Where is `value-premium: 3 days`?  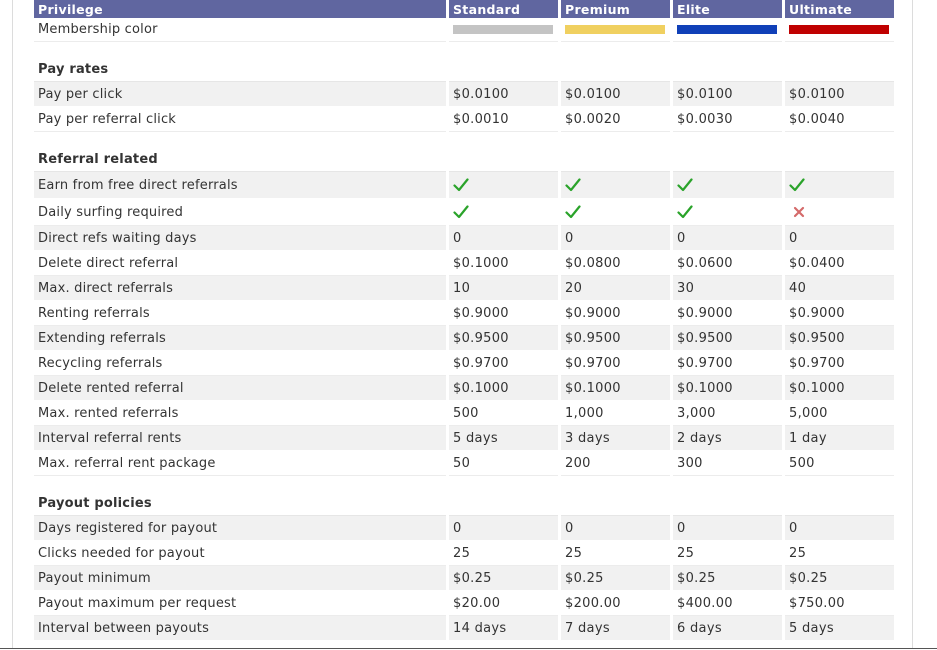 value-premium: 3 days is located at coordinates (615, 438).